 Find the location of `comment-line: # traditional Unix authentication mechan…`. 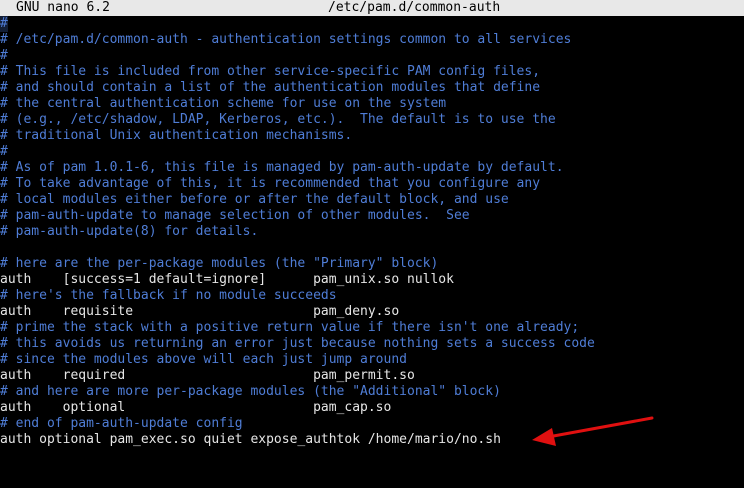

comment-line: # traditional Unix authentication mechan… is located at coordinates (176, 135).